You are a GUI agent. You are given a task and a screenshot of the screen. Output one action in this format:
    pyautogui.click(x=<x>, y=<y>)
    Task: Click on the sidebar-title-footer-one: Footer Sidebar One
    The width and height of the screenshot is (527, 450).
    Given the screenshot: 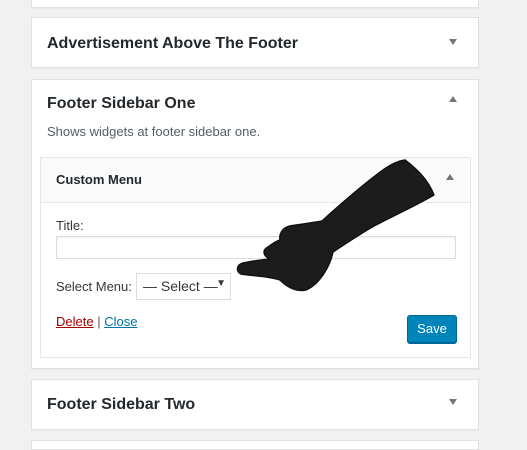 What is the action you would take?
    pyautogui.click(x=121, y=104)
    